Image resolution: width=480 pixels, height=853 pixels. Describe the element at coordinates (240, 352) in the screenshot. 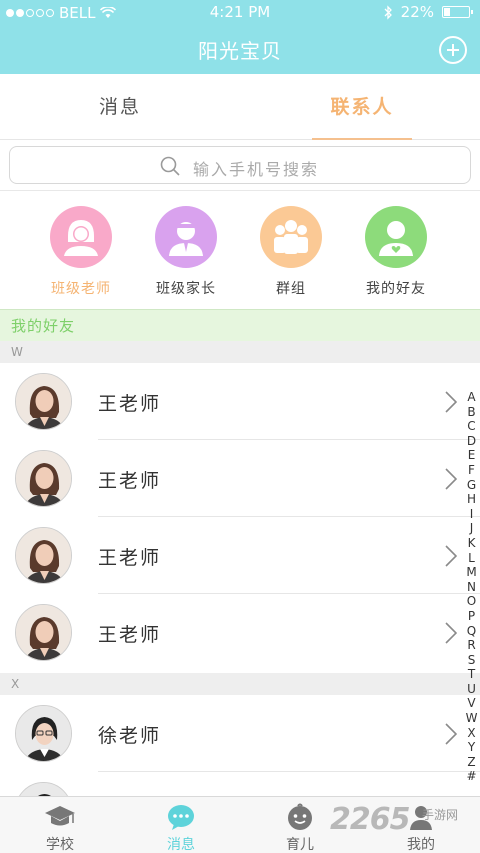

I see `section-header-w: W` at that location.